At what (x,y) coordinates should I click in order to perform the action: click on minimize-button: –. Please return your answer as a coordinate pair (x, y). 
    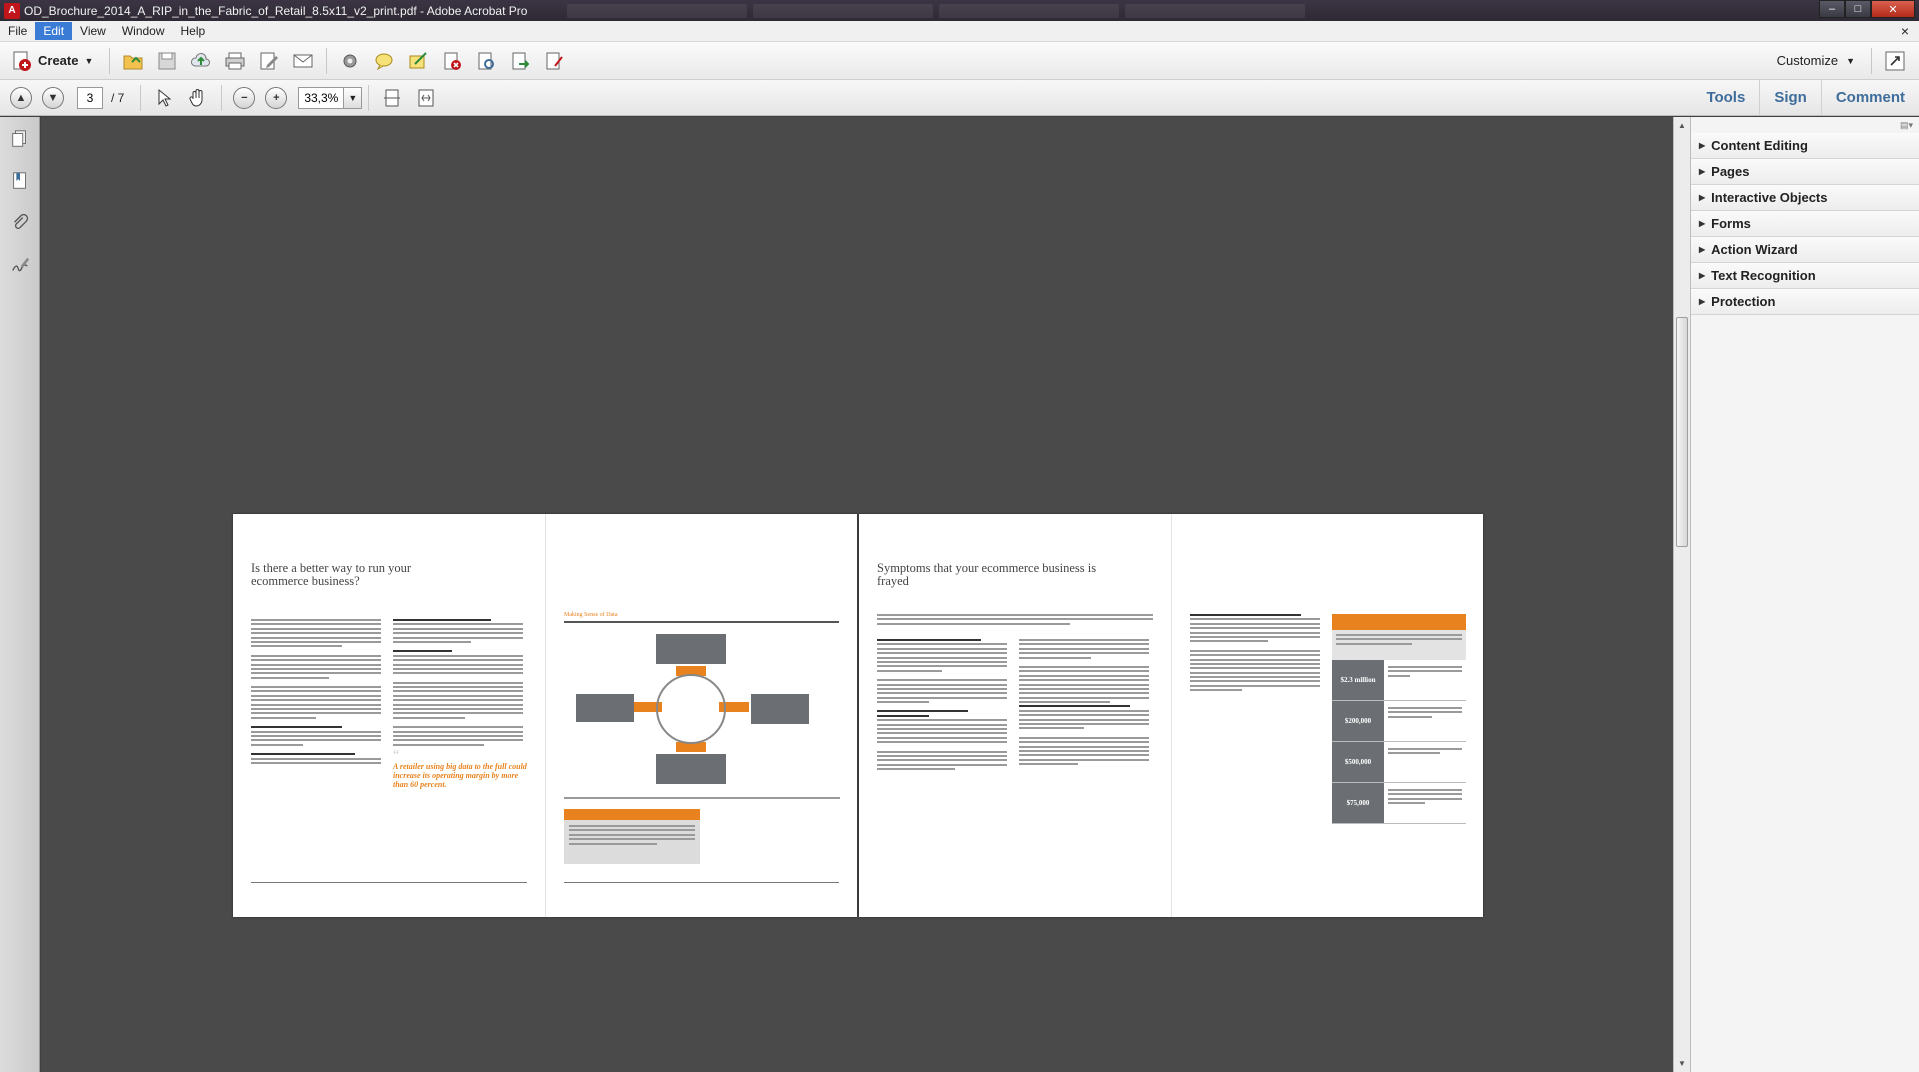
    Looking at the image, I should click on (1832, 9).